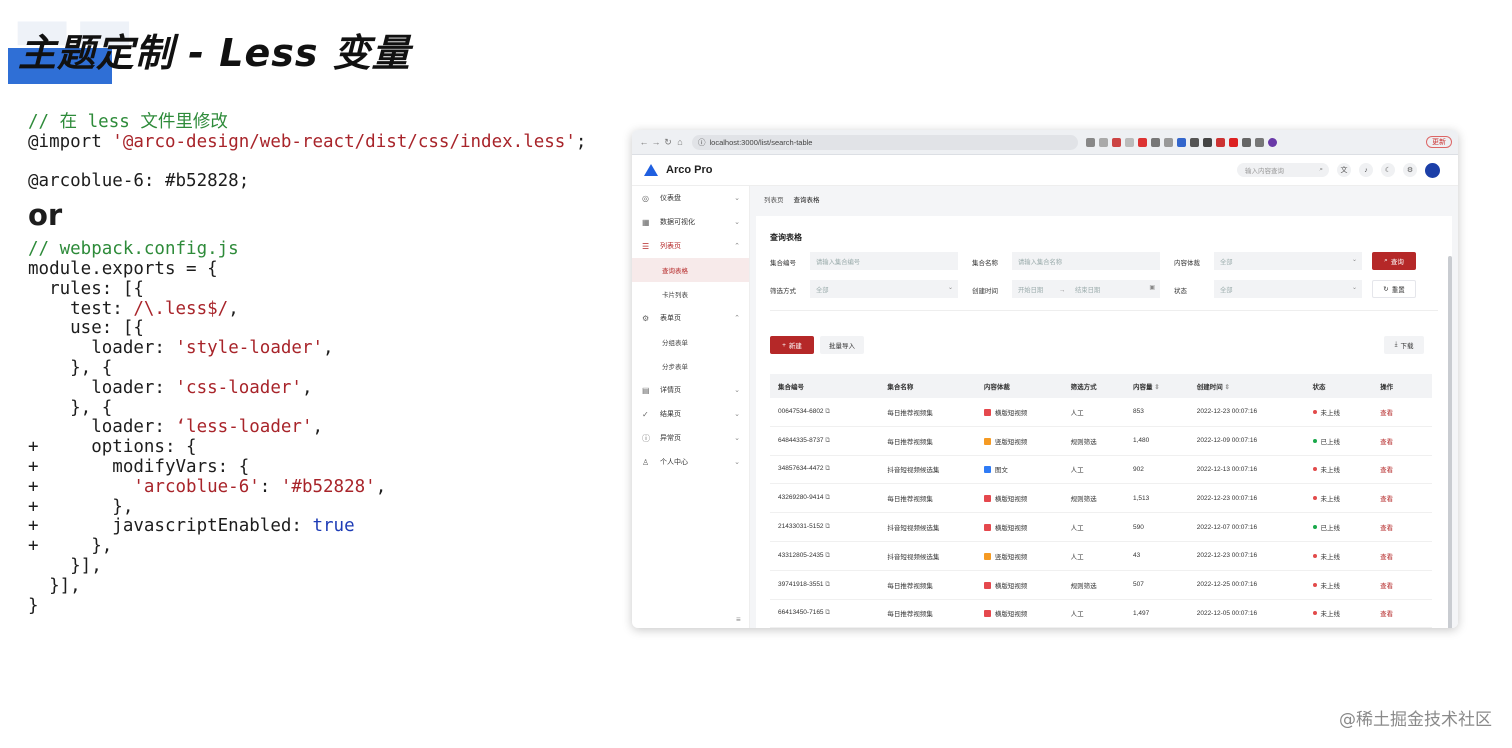 The height and width of the screenshot is (748, 1512). Describe the element at coordinates (927, 498) in the screenshot. I see `cell-collection-name: 每日推荐视频集` at that location.